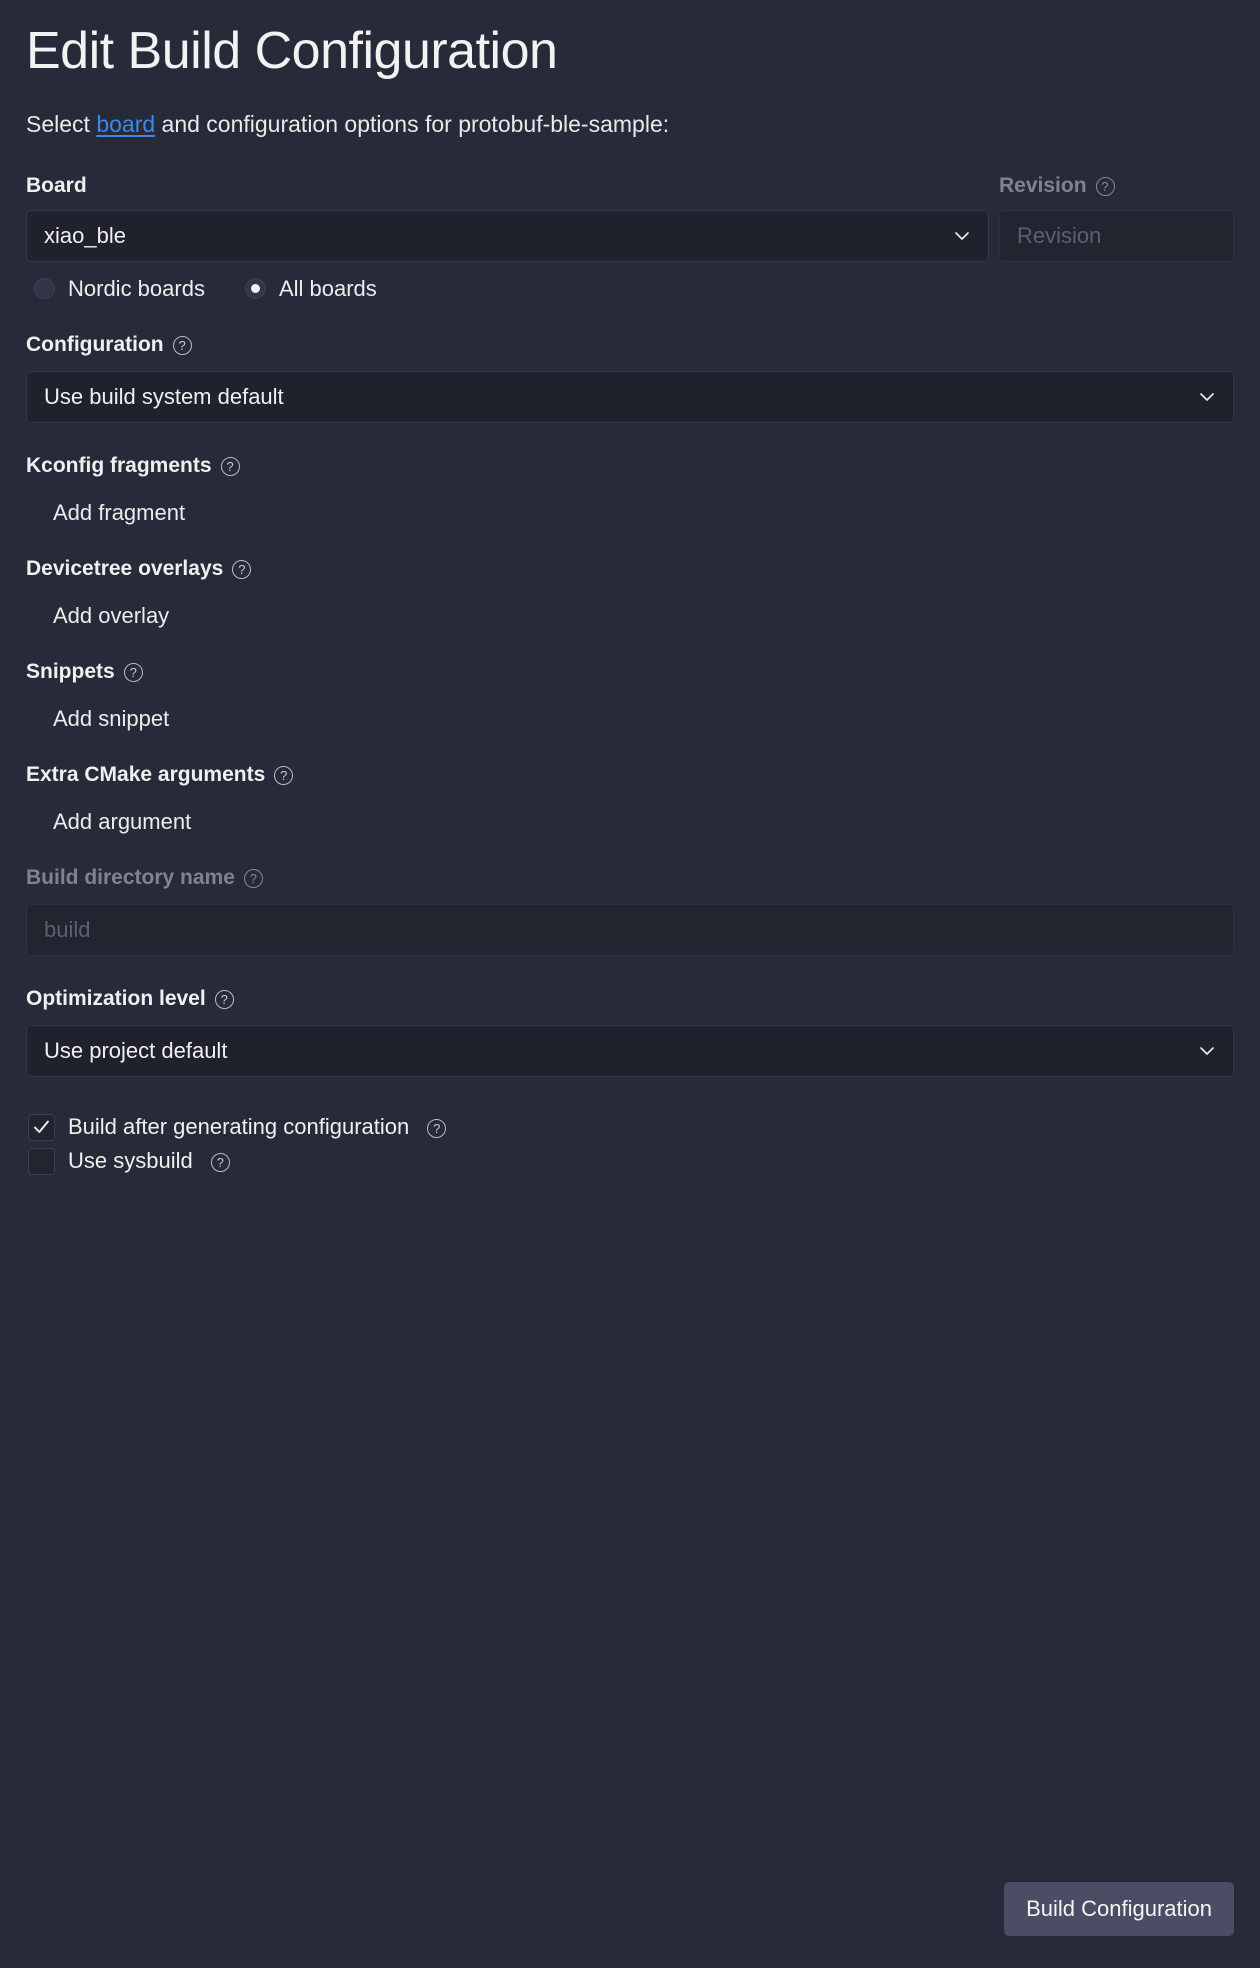 The height and width of the screenshot is (1968, 1260). I want to click on radio-all-boards: All boards, so click(310, 288).